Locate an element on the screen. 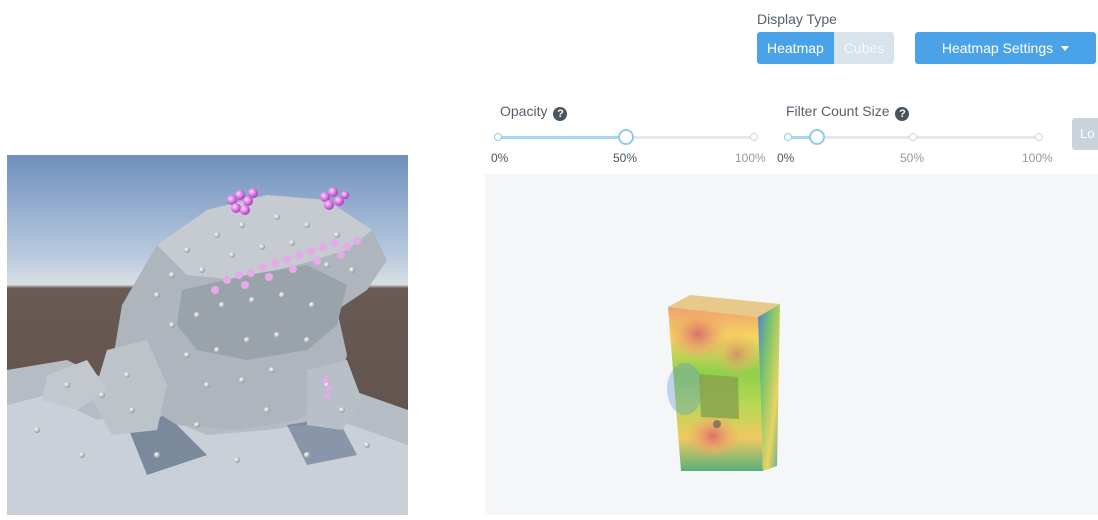 Image resolution: width=1098 pixels, height=520 pixels. opacity-slider is located at coordinates (626, 138).